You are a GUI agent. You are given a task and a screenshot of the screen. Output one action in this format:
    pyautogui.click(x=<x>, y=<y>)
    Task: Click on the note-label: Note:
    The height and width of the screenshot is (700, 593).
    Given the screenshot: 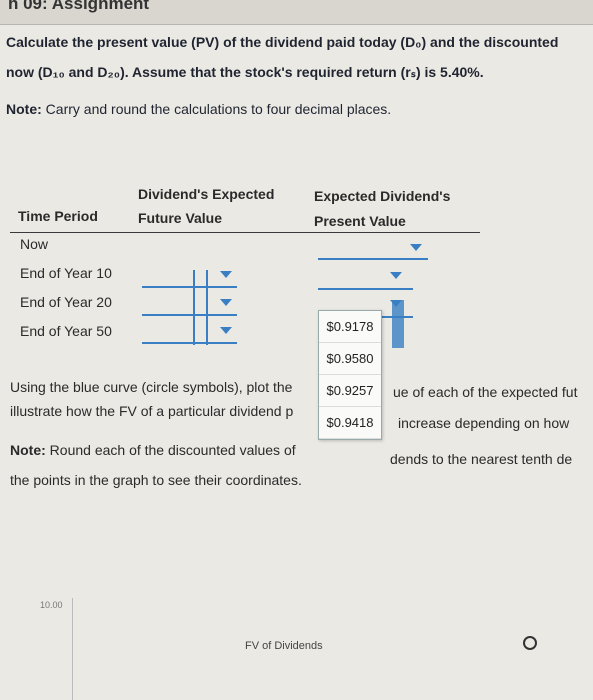 What is the action you would take?
    pyautogui.click(x=24, y=109)
    